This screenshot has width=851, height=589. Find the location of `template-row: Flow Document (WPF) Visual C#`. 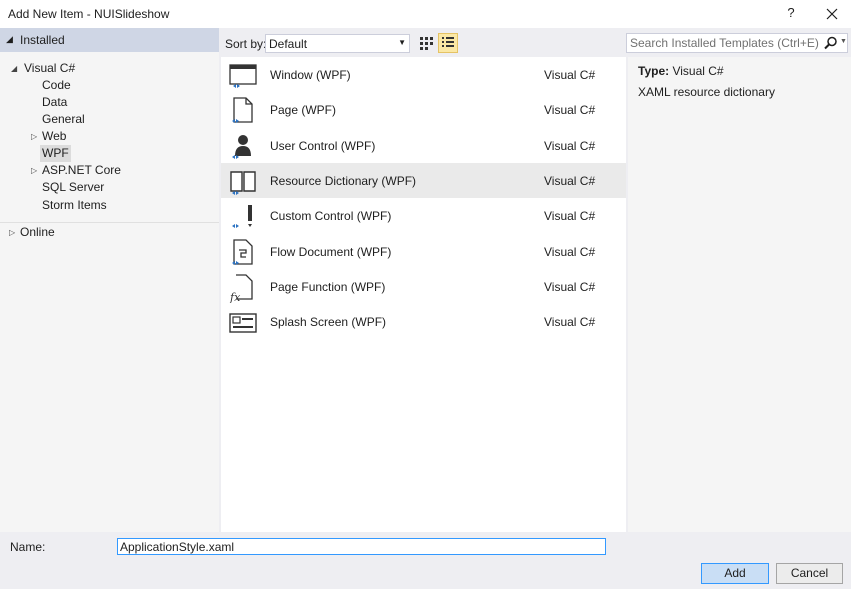

template-row: Flow Document (WPF) Visual C# is located at coordinates (423, 251).